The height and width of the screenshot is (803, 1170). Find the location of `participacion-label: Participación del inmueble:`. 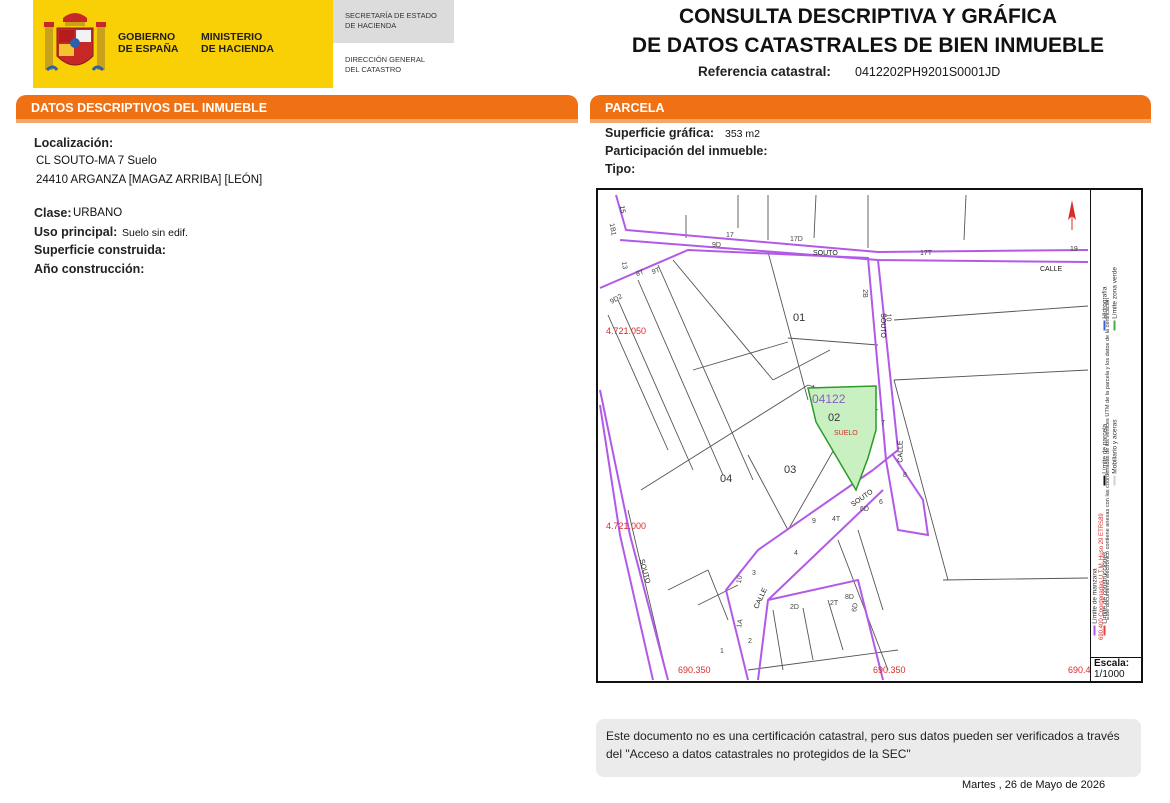

participacion-label: Participación del inmueble: is located at coordinates (686, 151).